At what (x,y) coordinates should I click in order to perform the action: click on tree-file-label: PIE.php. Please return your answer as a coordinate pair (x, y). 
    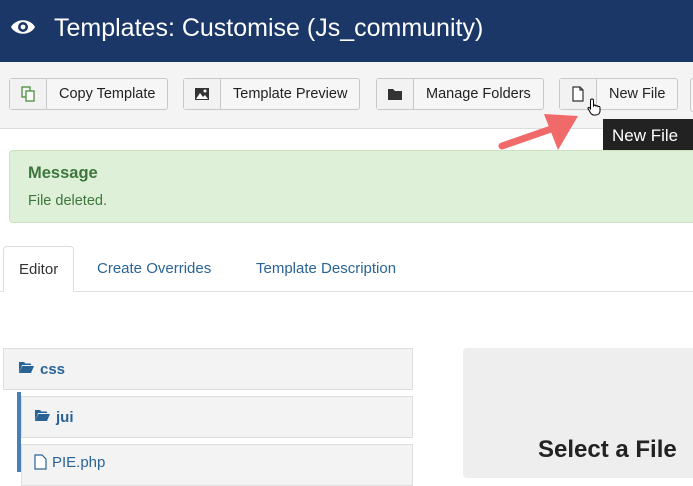
    Looking at the image, I should click on (79, 462).